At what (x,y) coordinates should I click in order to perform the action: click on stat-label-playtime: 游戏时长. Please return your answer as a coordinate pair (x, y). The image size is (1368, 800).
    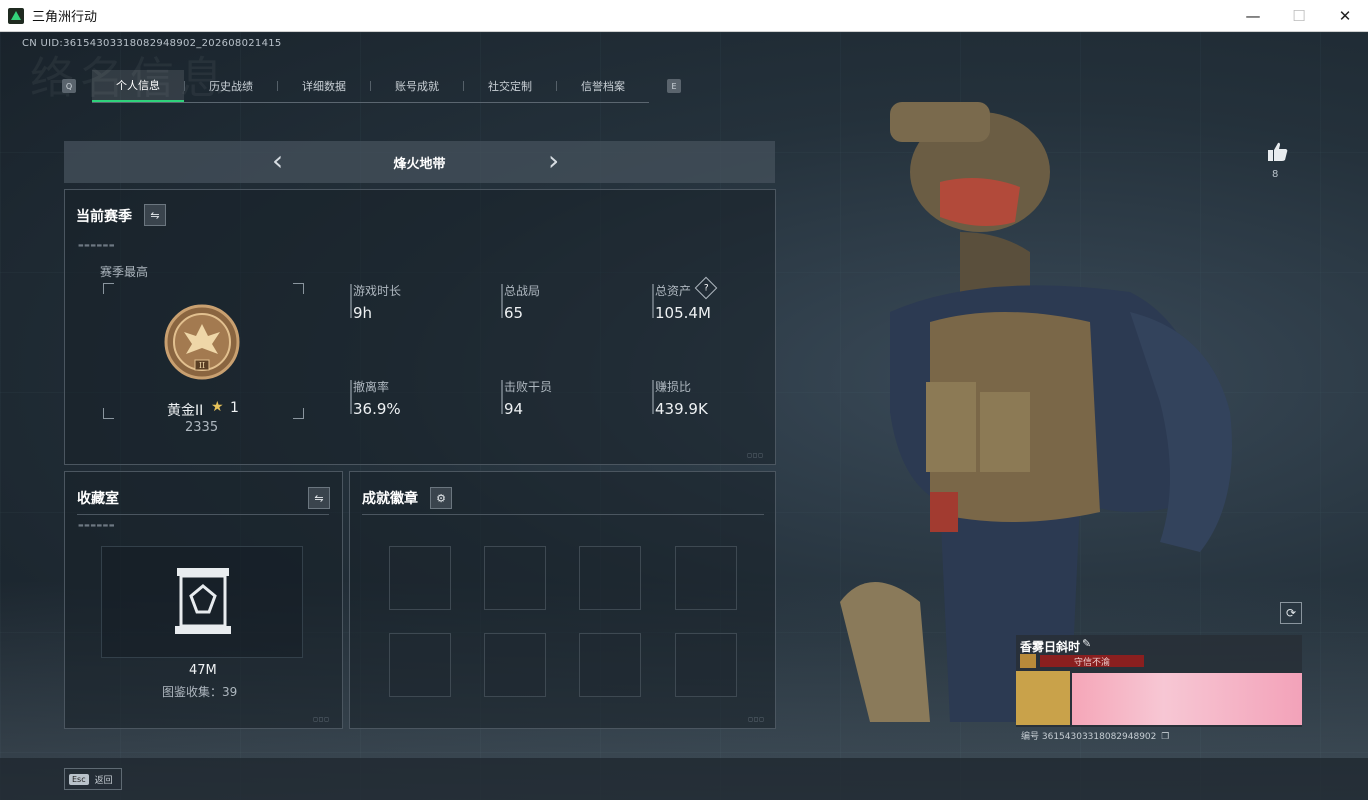
    Looking at the image, I should click on (377, 291).